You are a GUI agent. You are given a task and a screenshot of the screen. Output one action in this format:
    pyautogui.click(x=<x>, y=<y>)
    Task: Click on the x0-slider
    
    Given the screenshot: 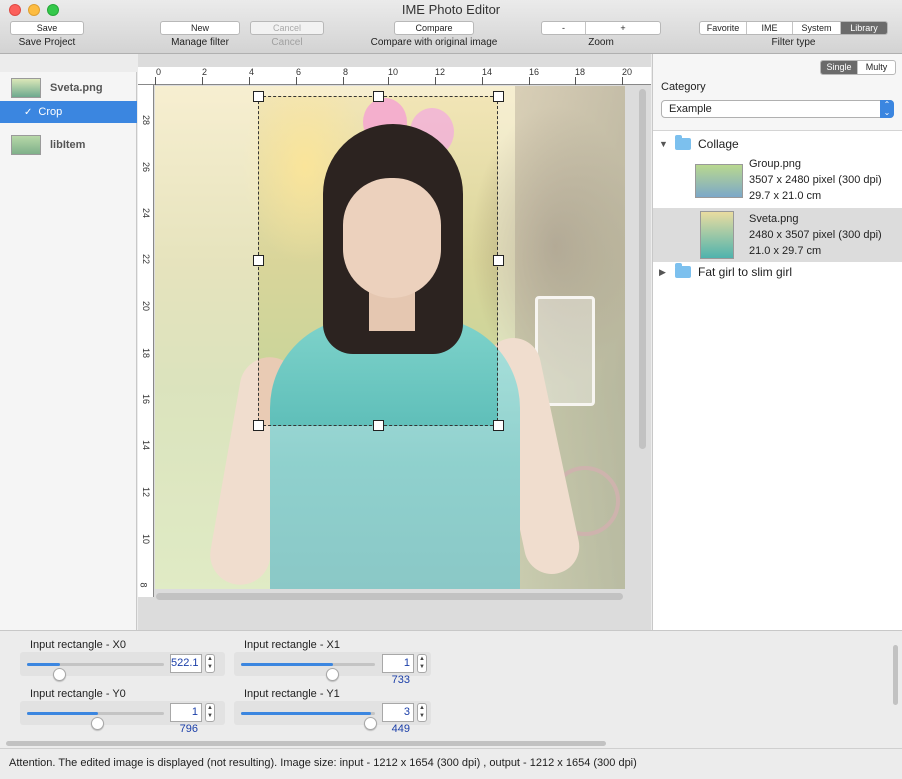 What is the action you would take?
    pyautogui.click(x=95, y=672)
    